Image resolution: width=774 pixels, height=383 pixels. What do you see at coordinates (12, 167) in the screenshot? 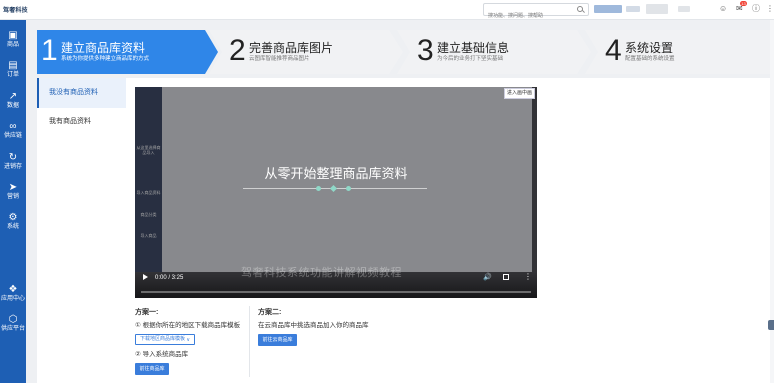
I see `sidebar-item-label: 进销存` at bounding box center [12, 167].